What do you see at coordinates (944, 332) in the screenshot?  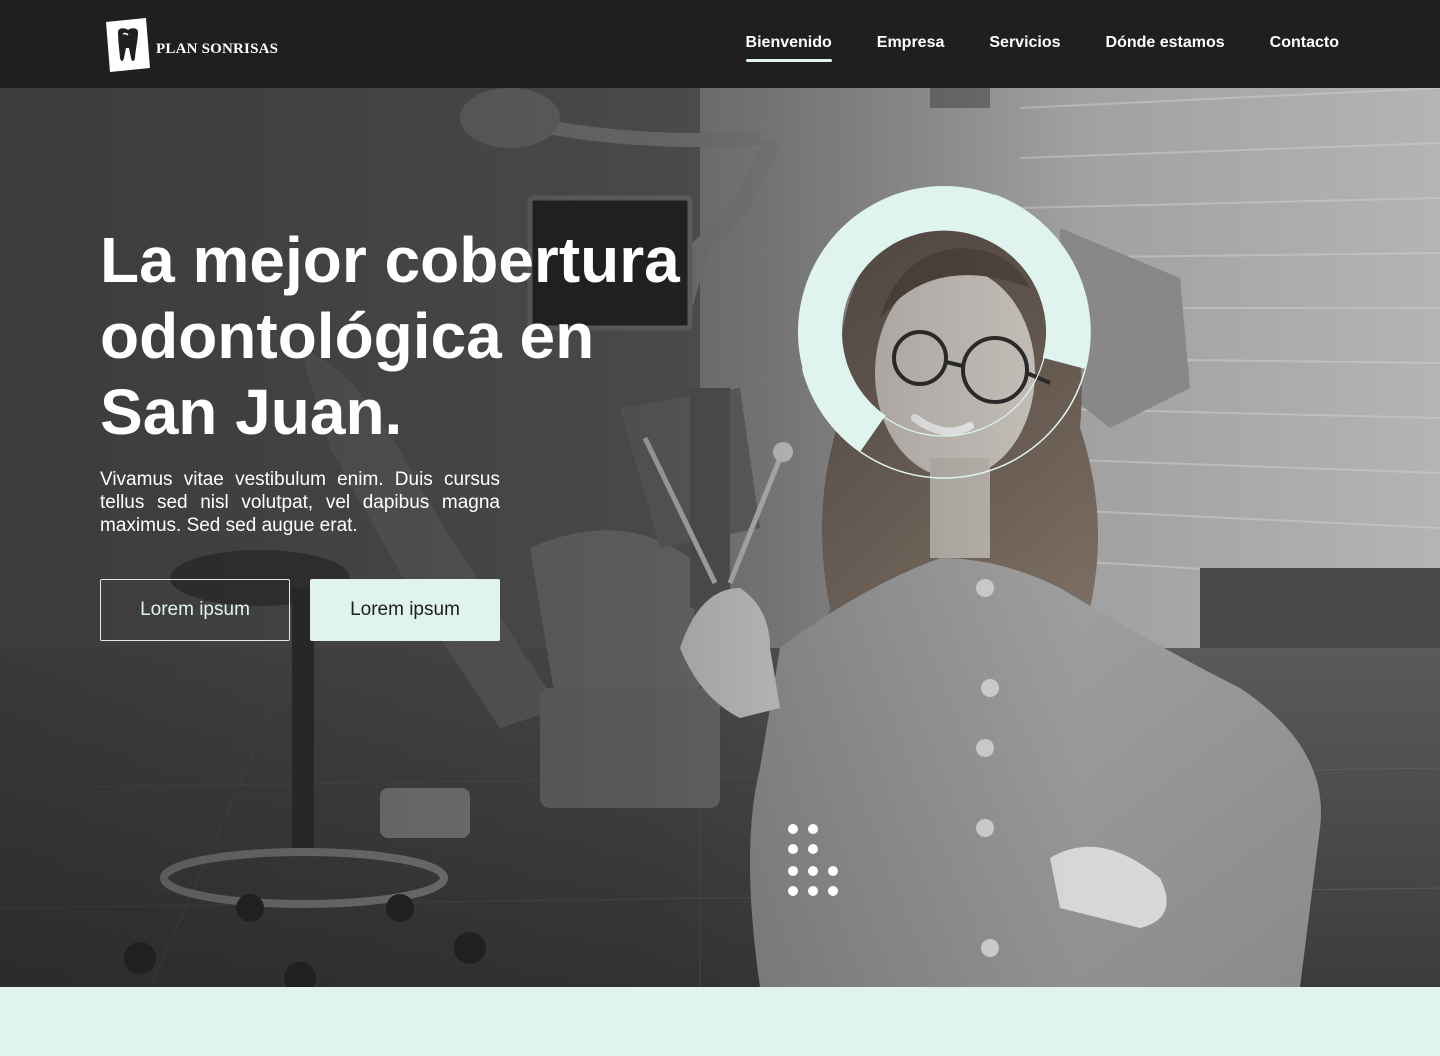 I see `decorative-ring-graphic` at bounding box center [944, 332].